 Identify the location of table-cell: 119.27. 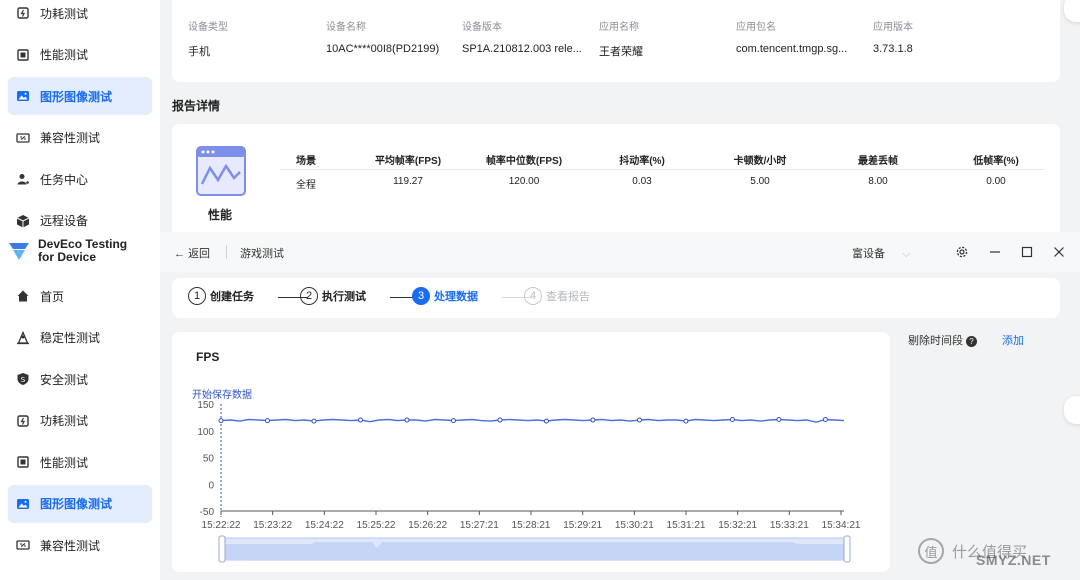
(408, 181).